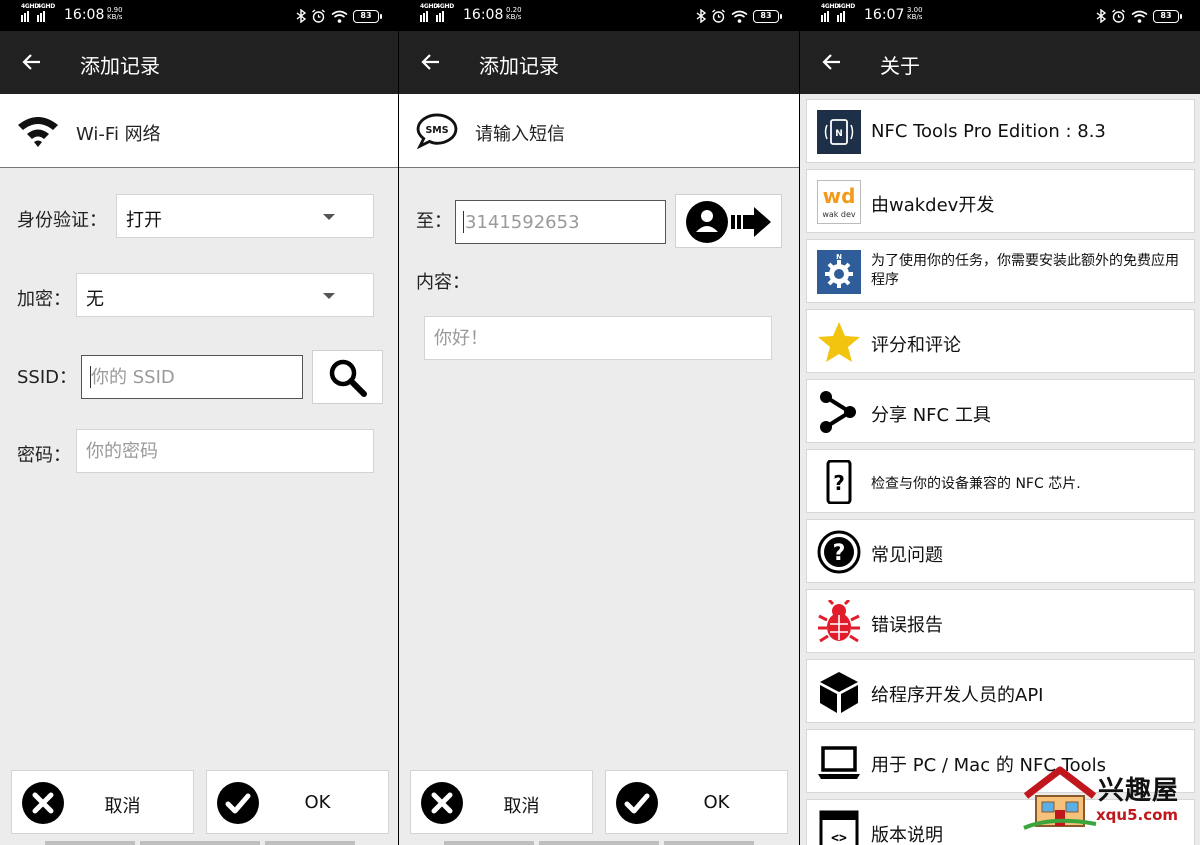 The height and width of the screenshot is (845, 1200). What do you see at coordinates (443, 282) in the screenshot?
I see `content-label: 内容：` at bounding box center [443, 282].